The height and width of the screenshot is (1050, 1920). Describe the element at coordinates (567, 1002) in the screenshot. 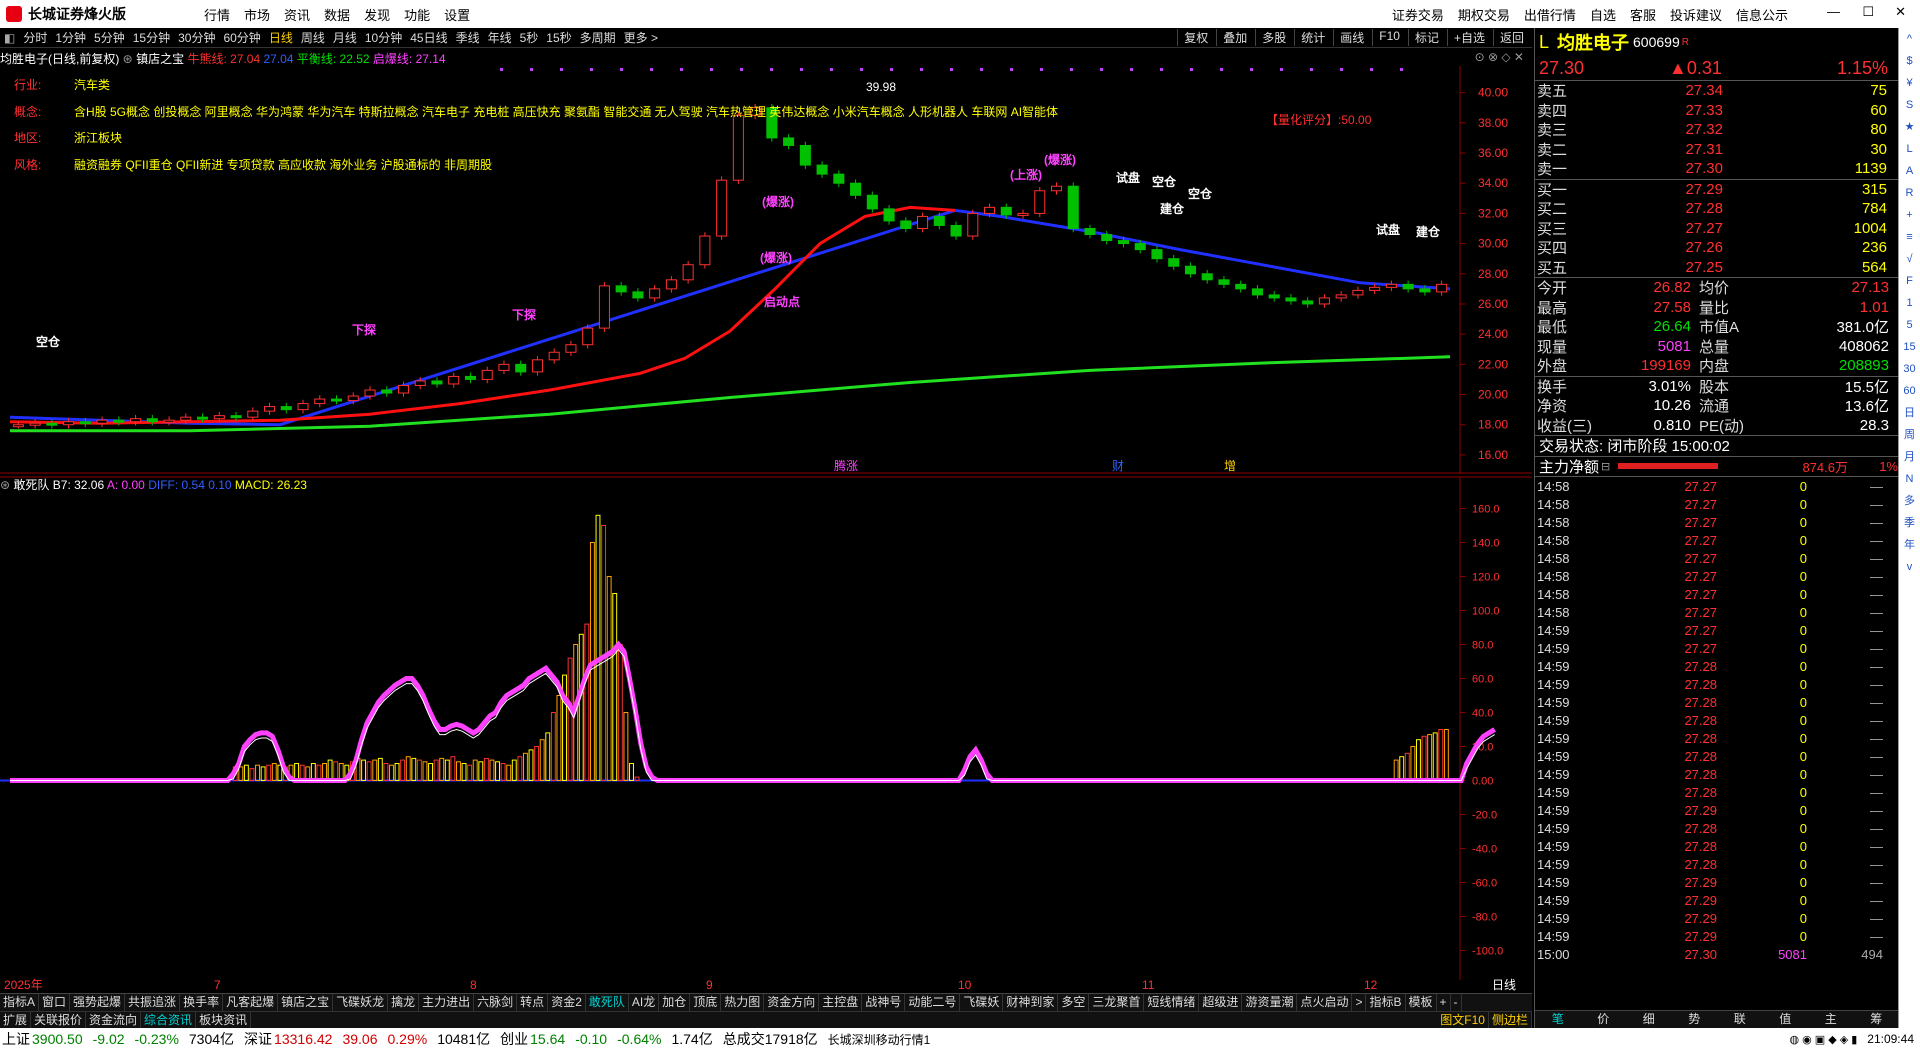

I see `indicator-tab-12: 资金2` at that location.